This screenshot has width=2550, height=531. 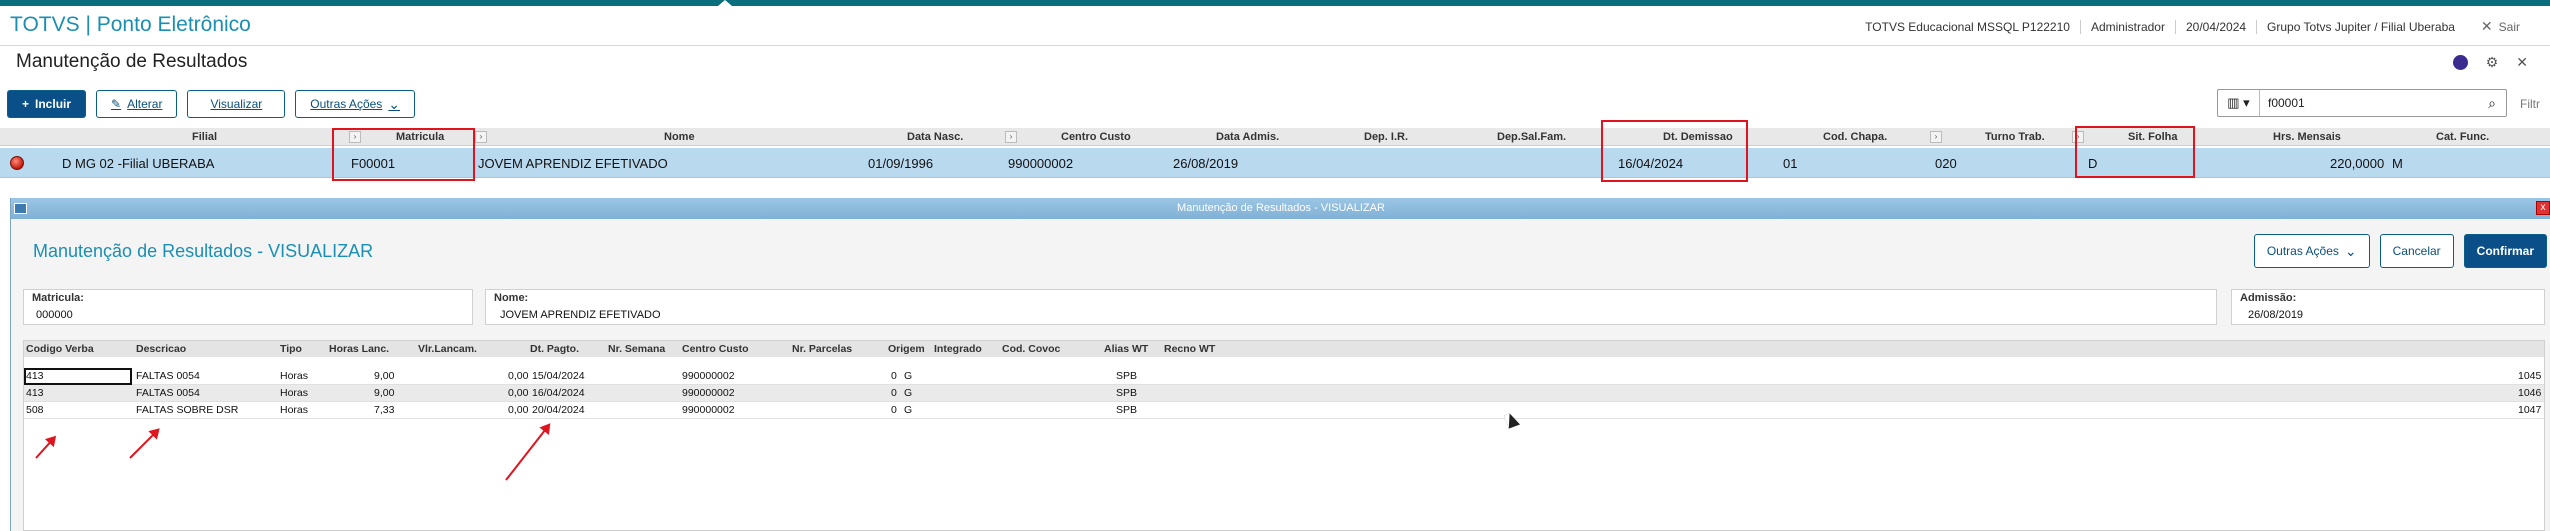 What do you see at coordinates (1855, 137) in the screenshot?
I see `col-cod-chapa: Cod. Chapa.` at bounding box center [1855, 137].